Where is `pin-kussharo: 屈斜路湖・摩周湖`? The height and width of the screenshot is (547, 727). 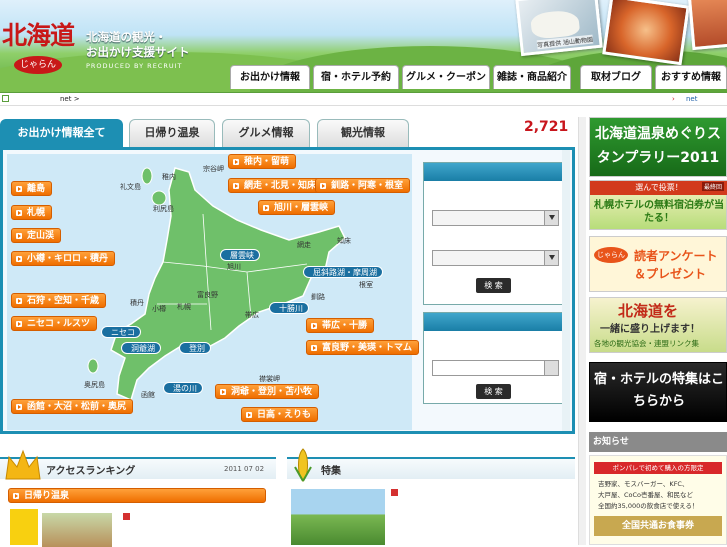 pin-kussharo: 屈斜路湖・摩周湖 is located at coordinates (343, 272).